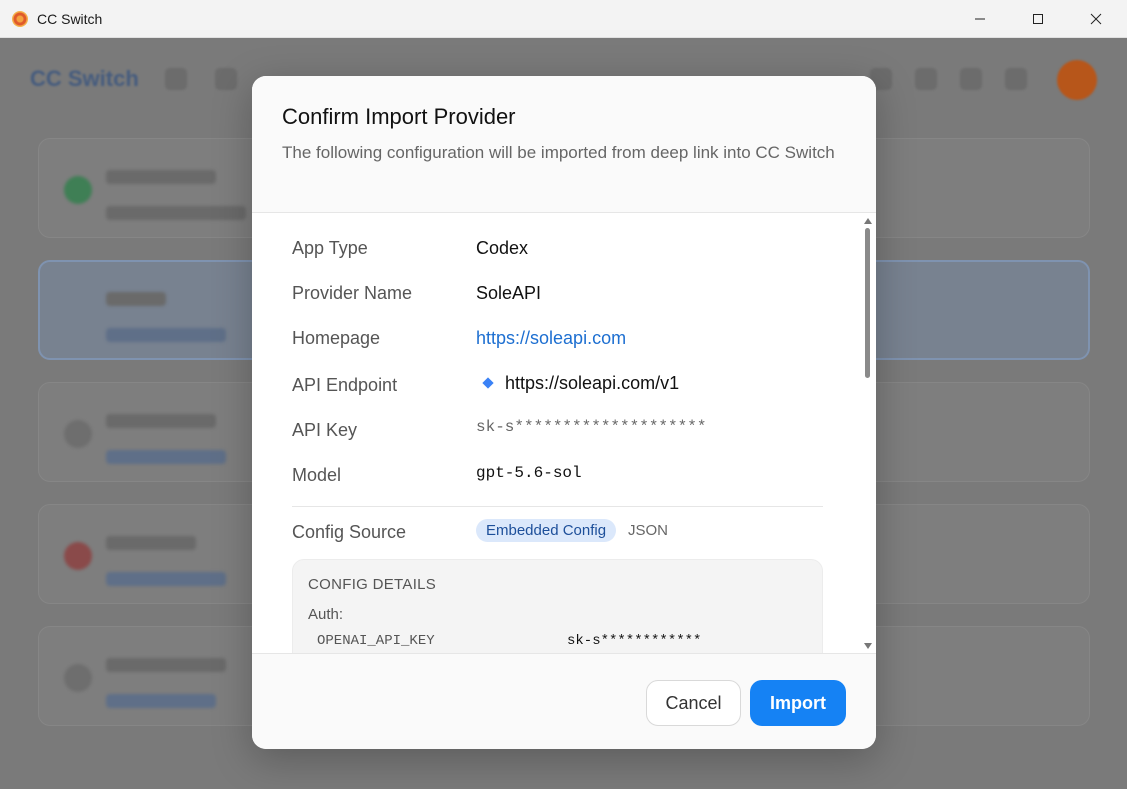 This screenshot has width=1127, height=789. Describe the element at coordinates (70, 19) in the screenshot. I see `window-title: CC Switch` at that location.